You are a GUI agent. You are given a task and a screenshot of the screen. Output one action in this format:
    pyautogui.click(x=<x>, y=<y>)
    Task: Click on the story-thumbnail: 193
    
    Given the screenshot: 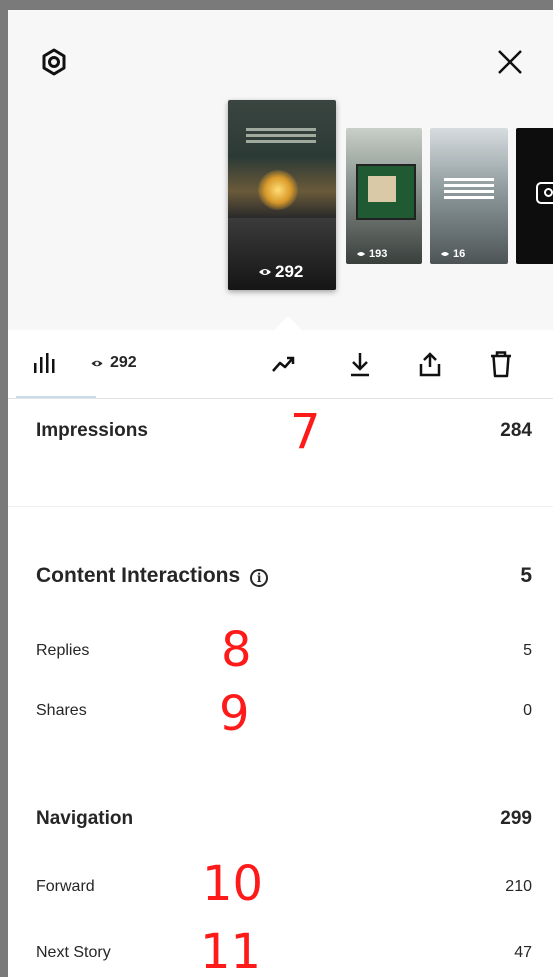 What is the action you would take?
    pyautogui.click(x=384, y=196)
    